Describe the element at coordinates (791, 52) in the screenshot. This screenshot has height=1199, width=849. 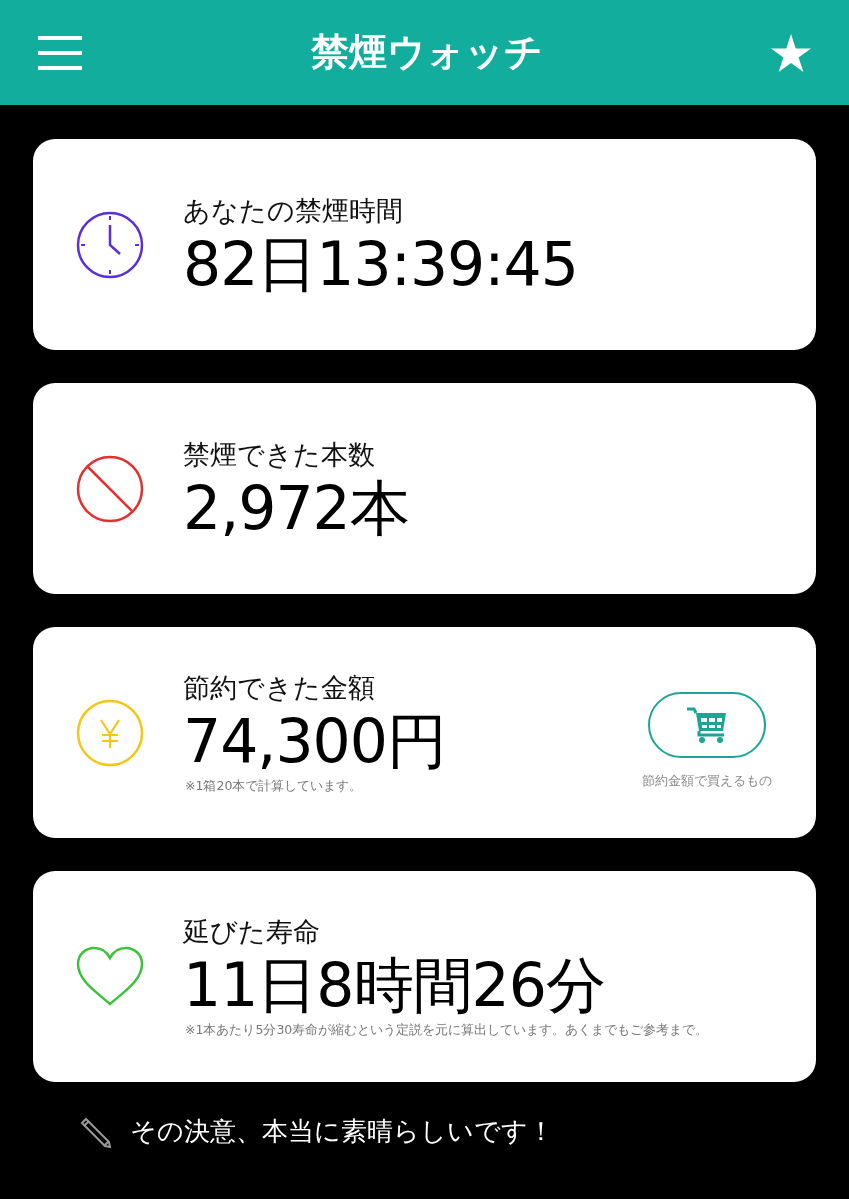
I see `star-icon` at that location.